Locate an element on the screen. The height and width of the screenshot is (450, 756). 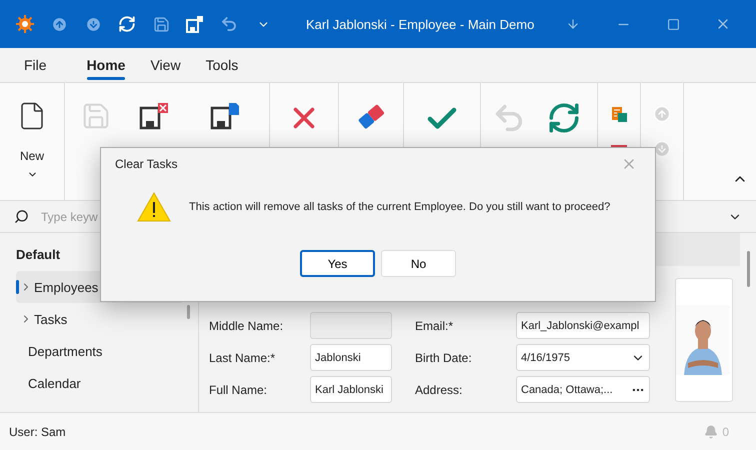
field-label: Middle Name: is located at coordinates (246, 325).